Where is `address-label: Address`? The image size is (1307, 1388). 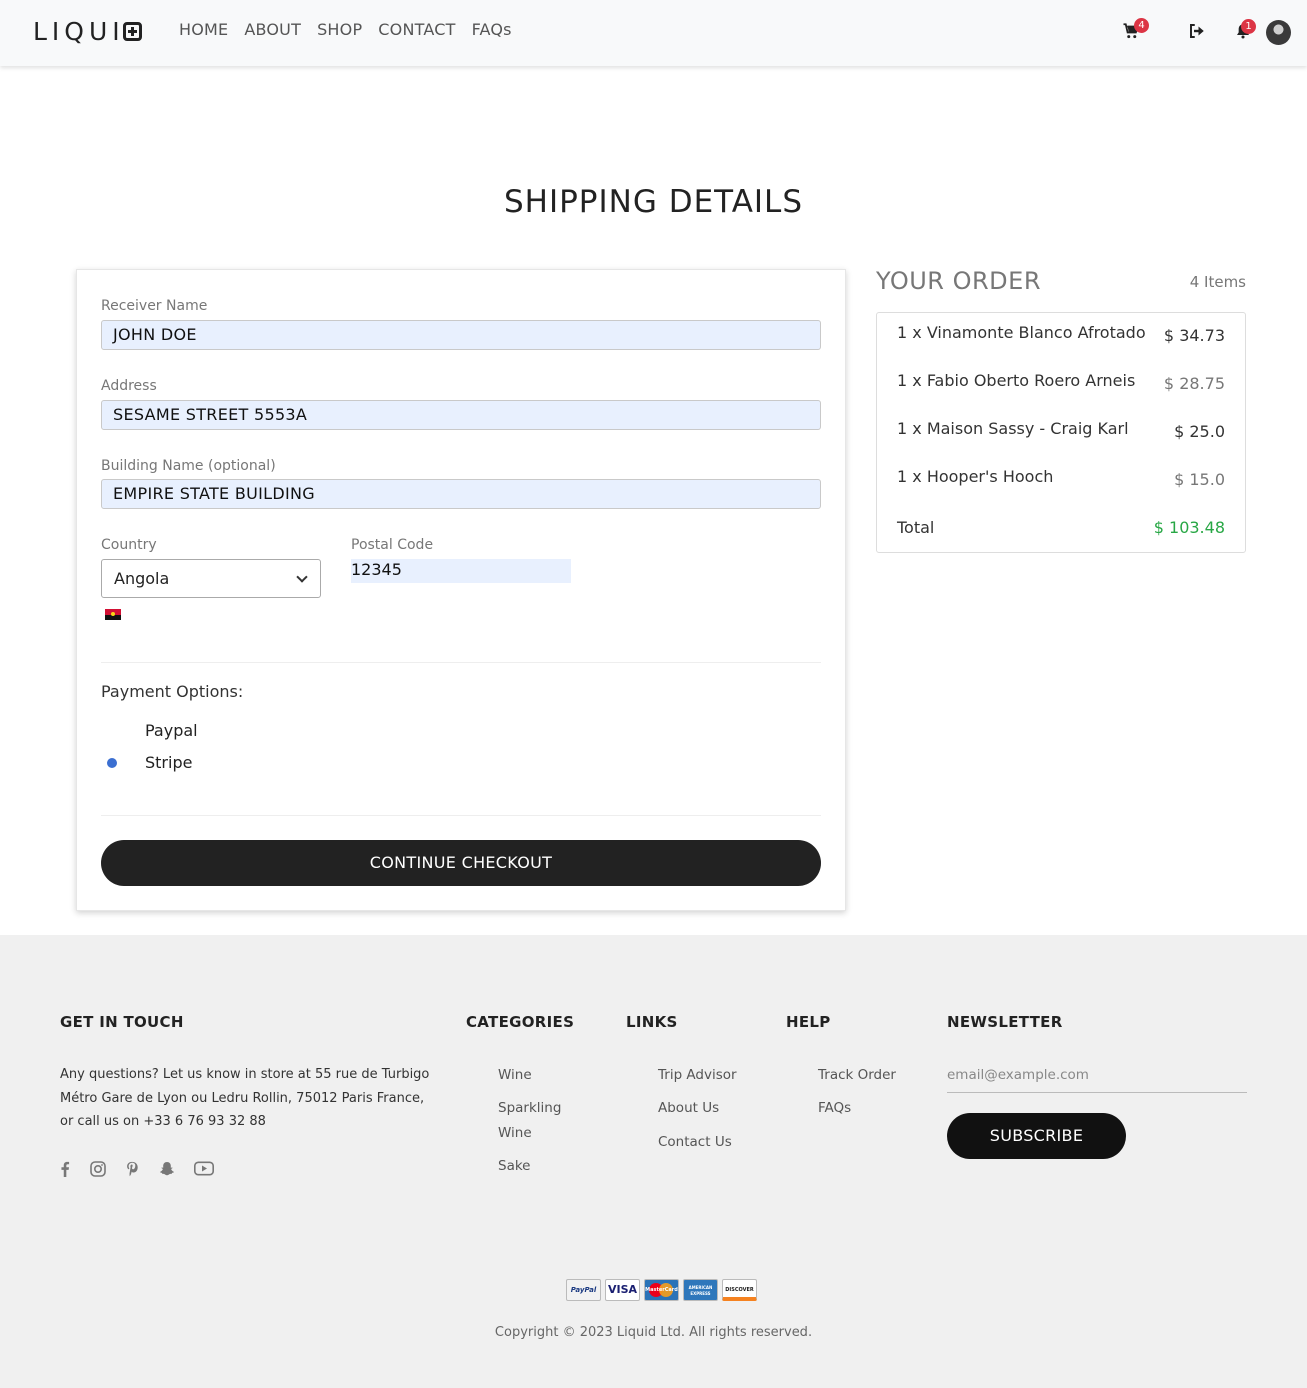 address-label: Address is located at coordinates (129, 386).